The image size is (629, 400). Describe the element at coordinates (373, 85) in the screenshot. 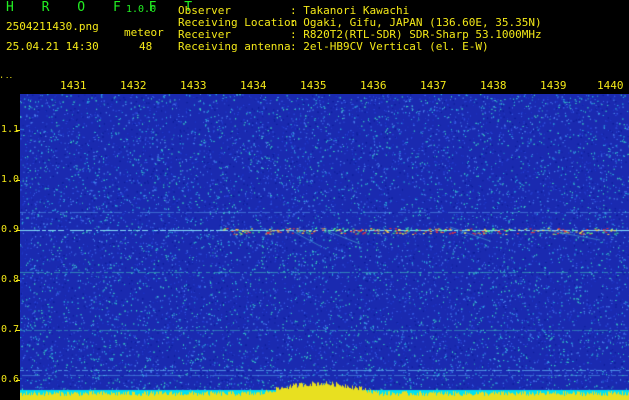

I see `time-tick-label: 1436` at that location.